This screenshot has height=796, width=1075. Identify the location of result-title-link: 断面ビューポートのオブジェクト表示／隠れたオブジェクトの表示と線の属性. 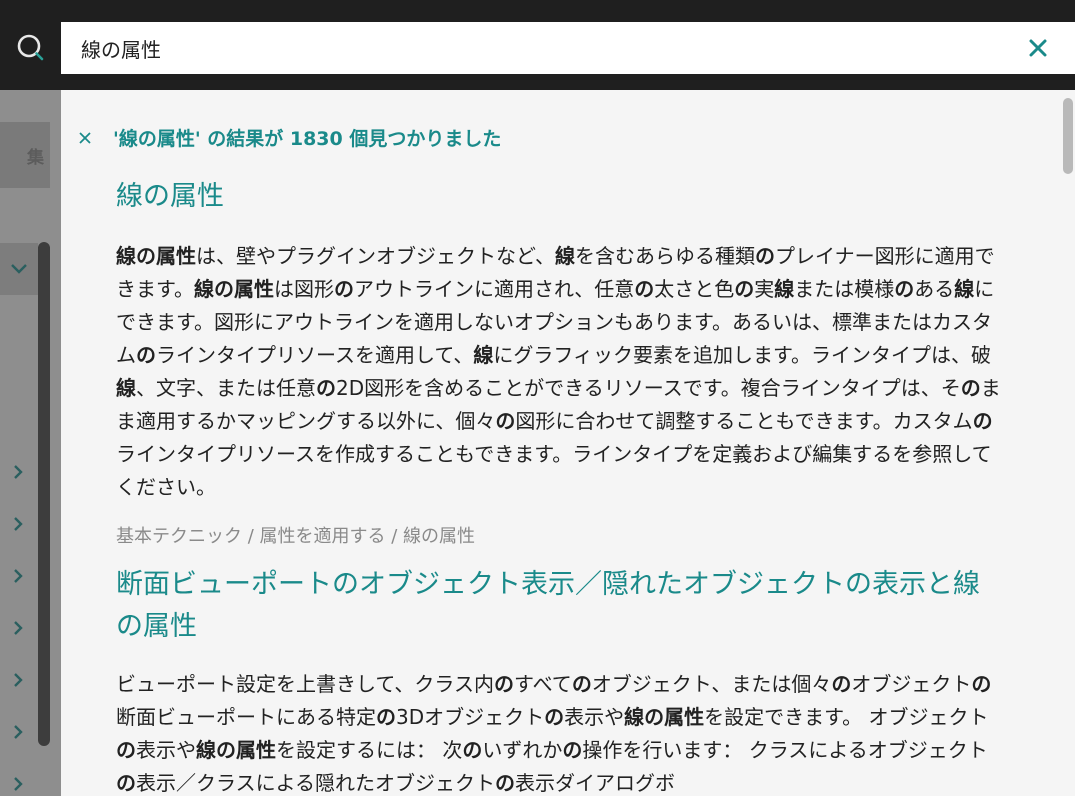
(558, 606).